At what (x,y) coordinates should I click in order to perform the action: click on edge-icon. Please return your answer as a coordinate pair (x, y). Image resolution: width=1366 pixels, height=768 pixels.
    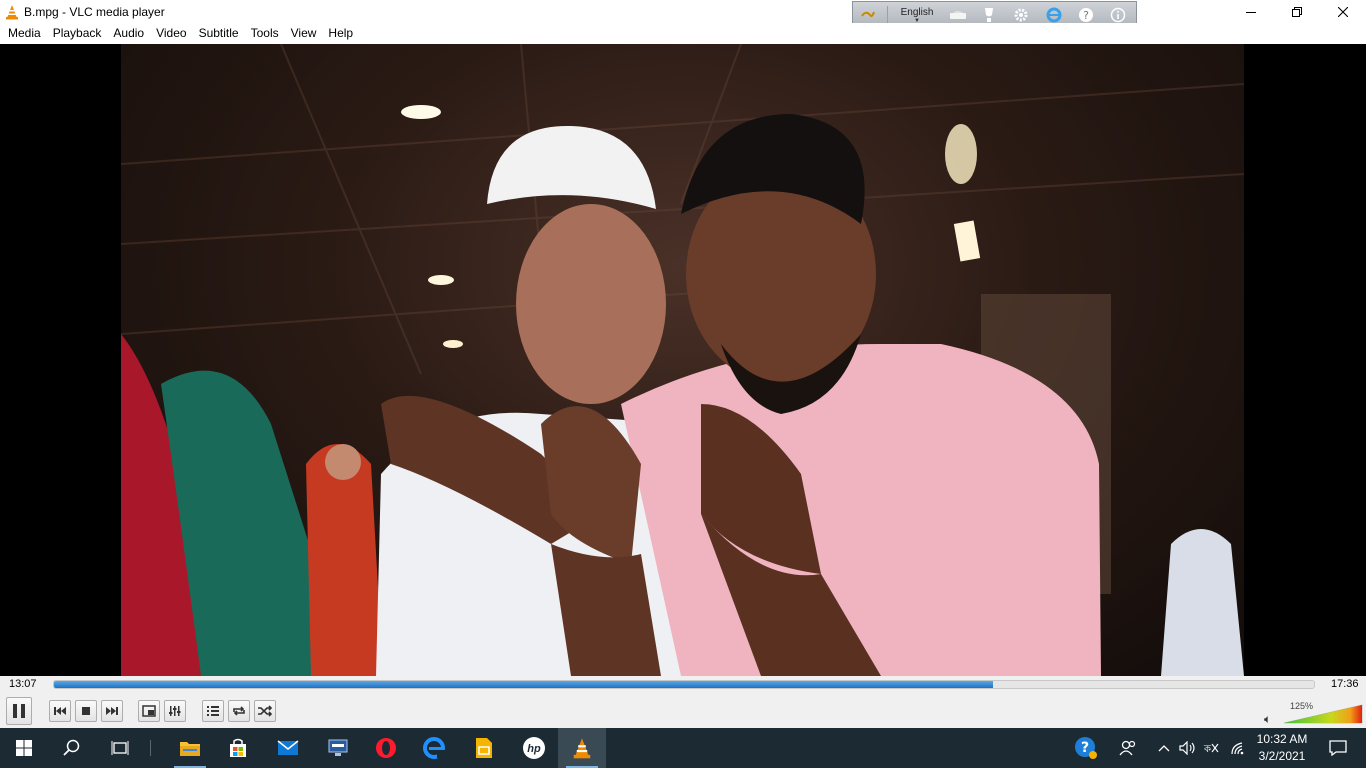
    Looking at the image, I should click on (434, 748).